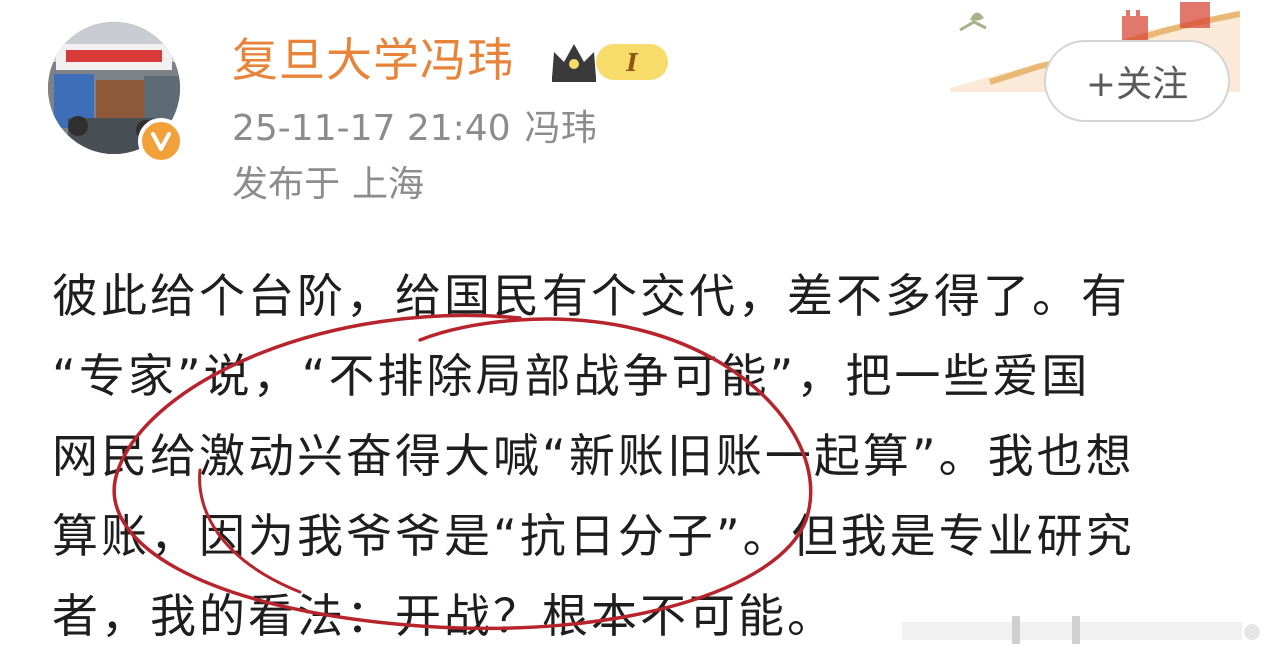 The image size is (1280, 660). Describe the element at coordinates (1137, 81) in the screenshot. I see `follow-button: +关注` at that location.